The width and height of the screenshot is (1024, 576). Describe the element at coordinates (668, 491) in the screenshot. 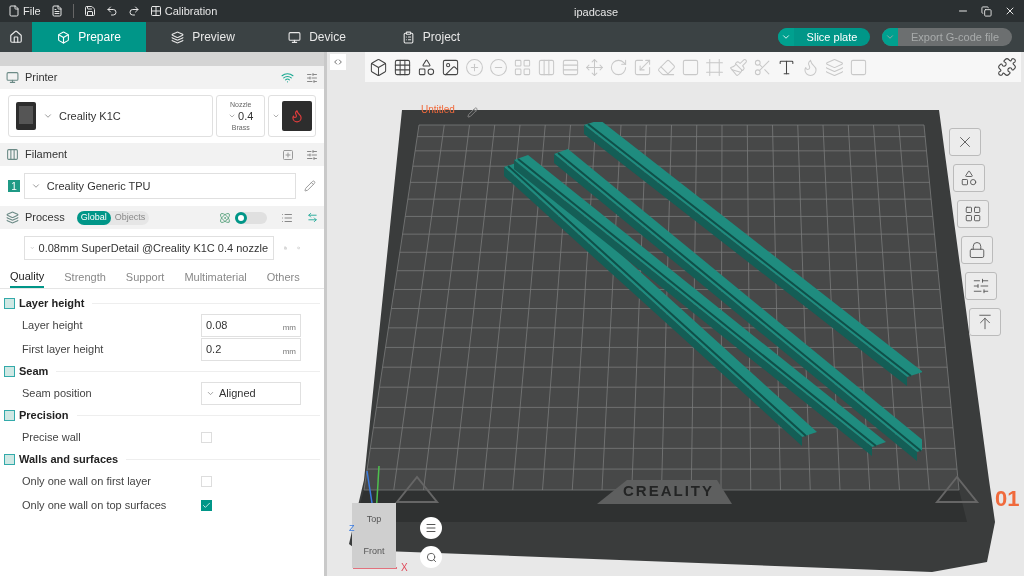

I see `bed-brand-logo: CREALITY` at that location.